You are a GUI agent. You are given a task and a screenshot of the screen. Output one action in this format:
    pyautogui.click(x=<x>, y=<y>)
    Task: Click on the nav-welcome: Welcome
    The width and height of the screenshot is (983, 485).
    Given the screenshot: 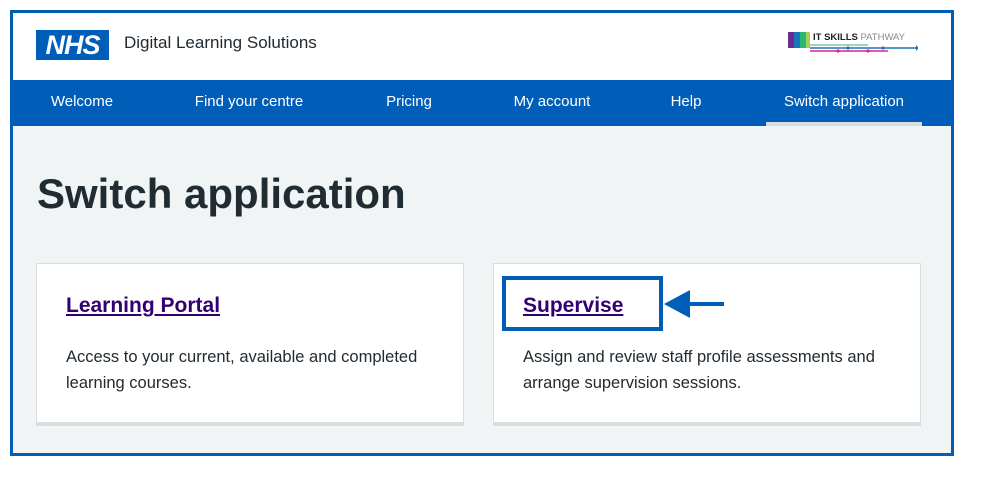 What is the action you would take?
    pyautogui.click(x=82, y=103)
    